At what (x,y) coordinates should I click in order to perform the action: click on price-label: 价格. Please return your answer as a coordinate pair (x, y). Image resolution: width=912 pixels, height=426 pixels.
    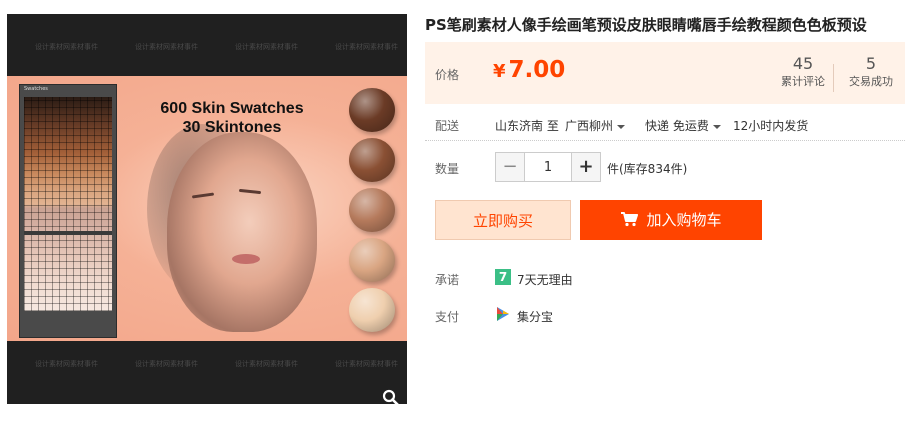
    Looking at the image, I should click on (447, 75).